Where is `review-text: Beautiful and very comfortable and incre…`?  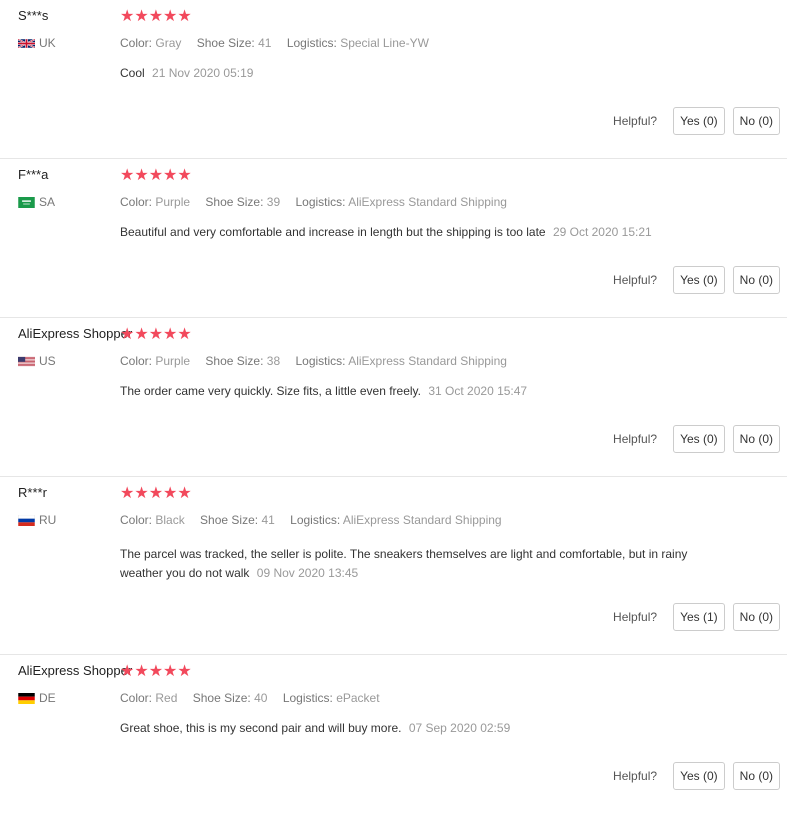 review-text: Beautiful and very comfortable and incre… is located at coordinates (333, 232).